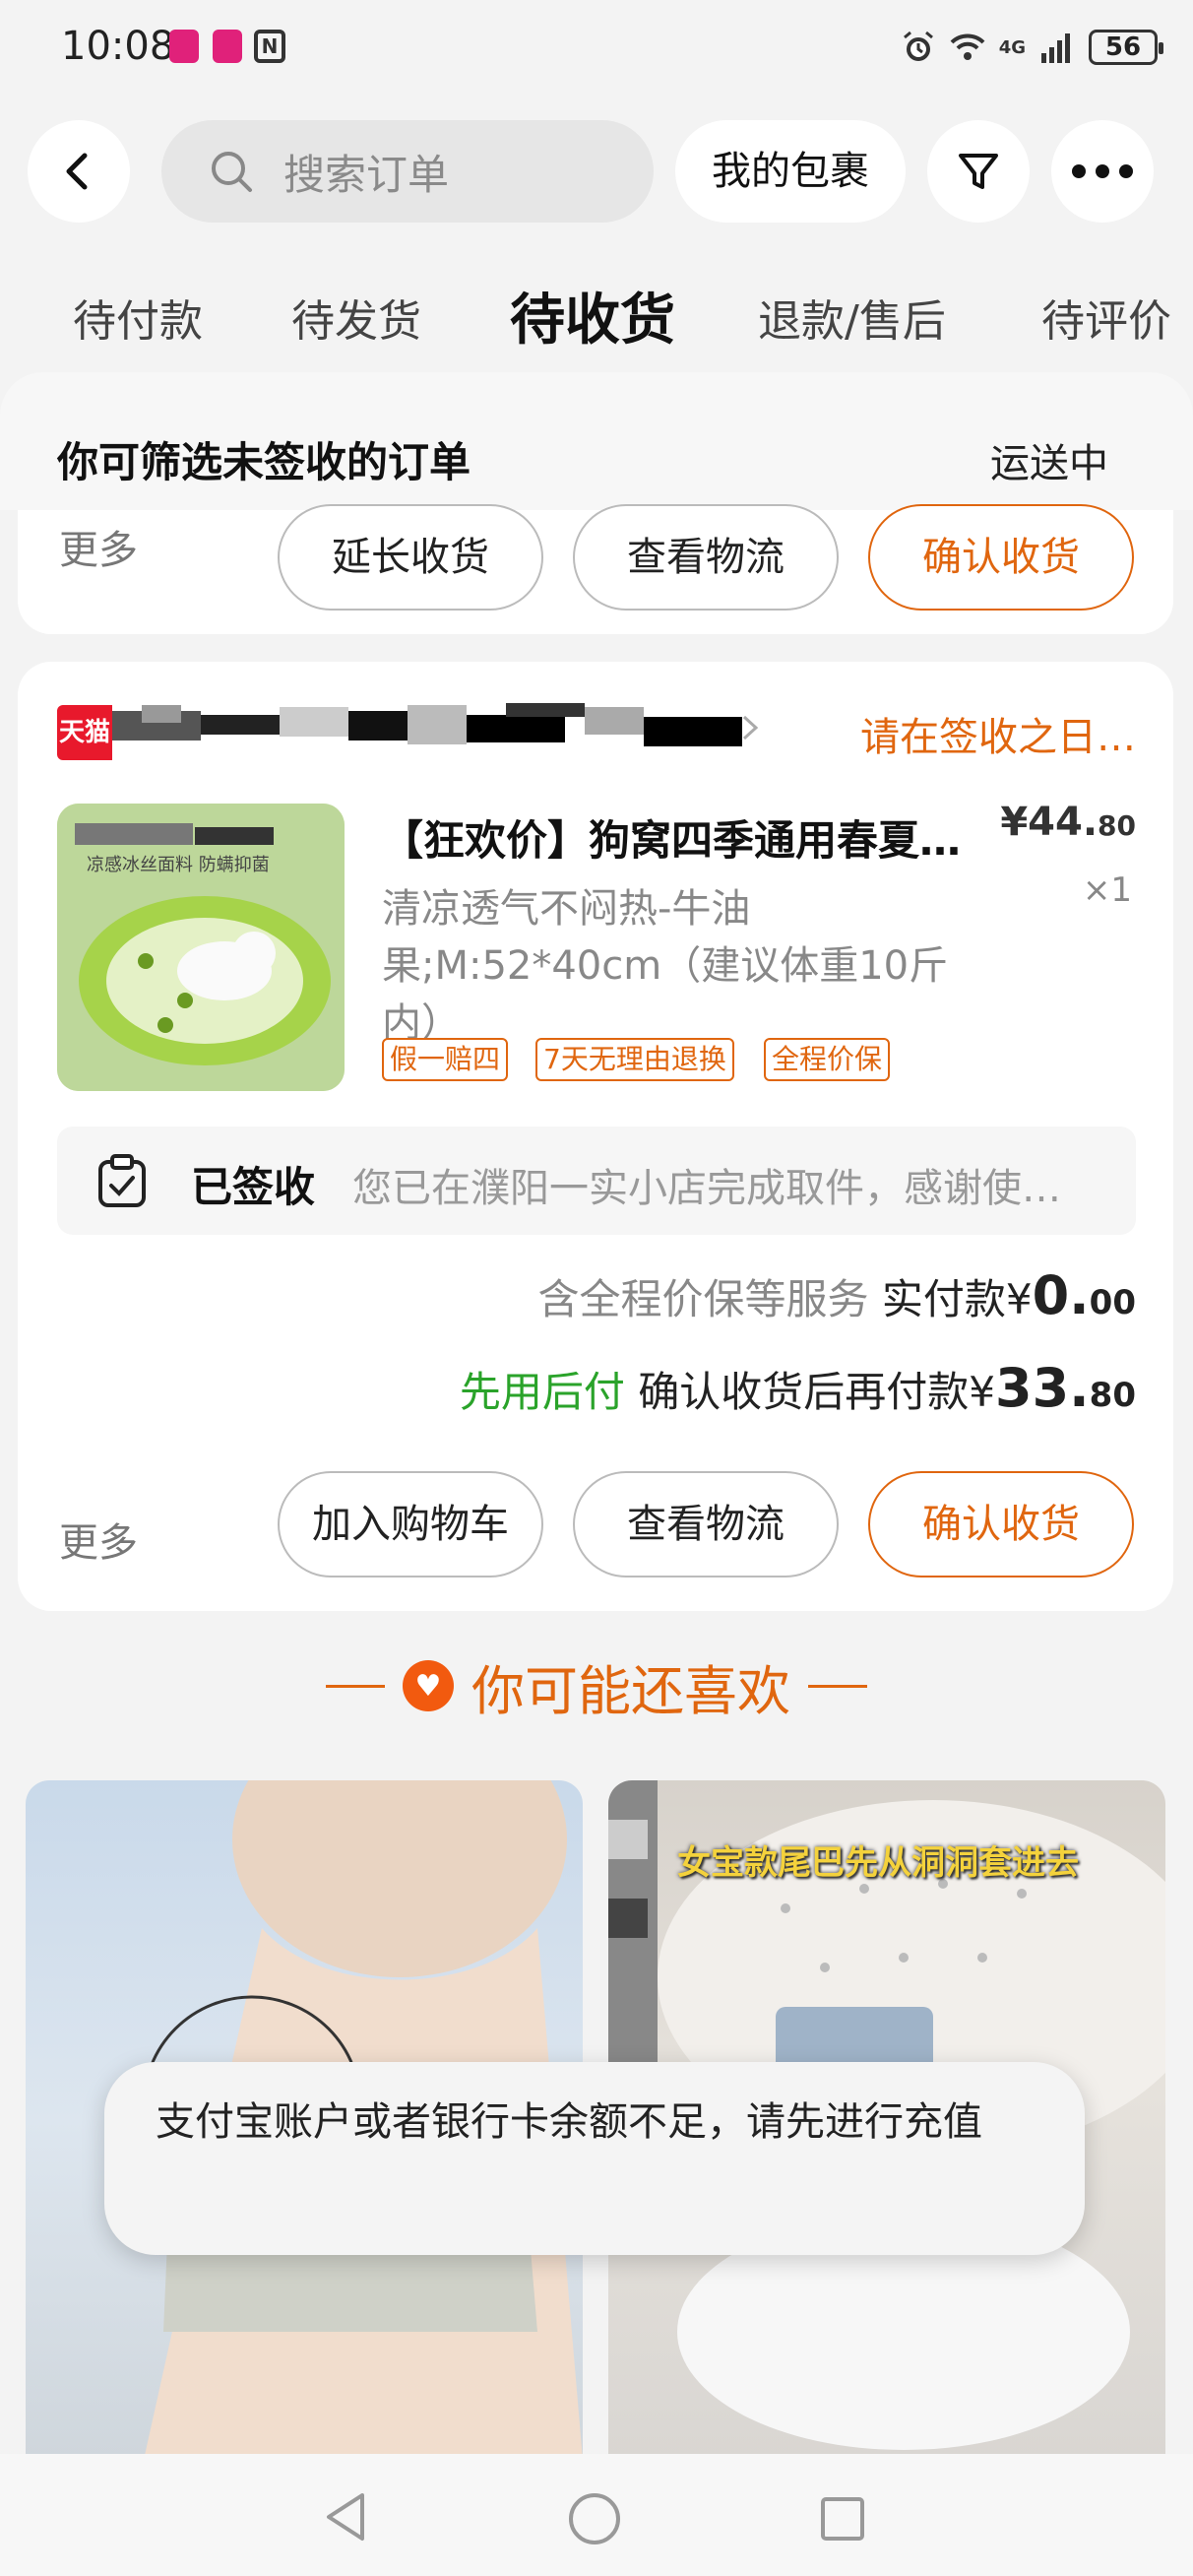 This screenshot has width=1193, height=2576. What do you see at coordinates (878, 1863) in the screenshot?
I see `recommend-item-caption: 女宝款尾巴先从洞洞套进去` at bounding box center [878, 1863].